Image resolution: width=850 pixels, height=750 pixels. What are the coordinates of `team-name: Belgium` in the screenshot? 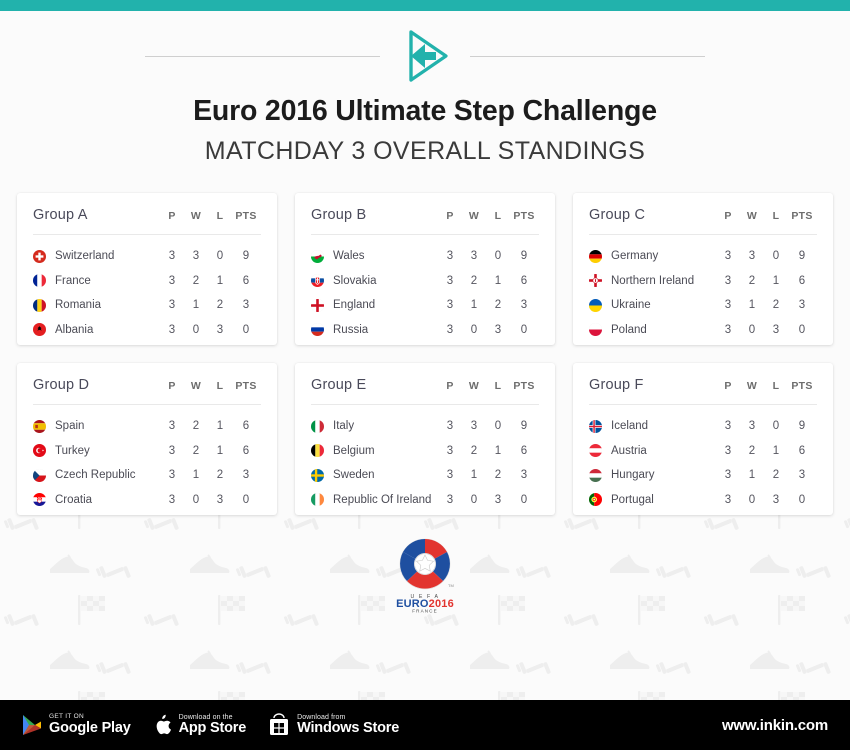 It's located at (354, 450).